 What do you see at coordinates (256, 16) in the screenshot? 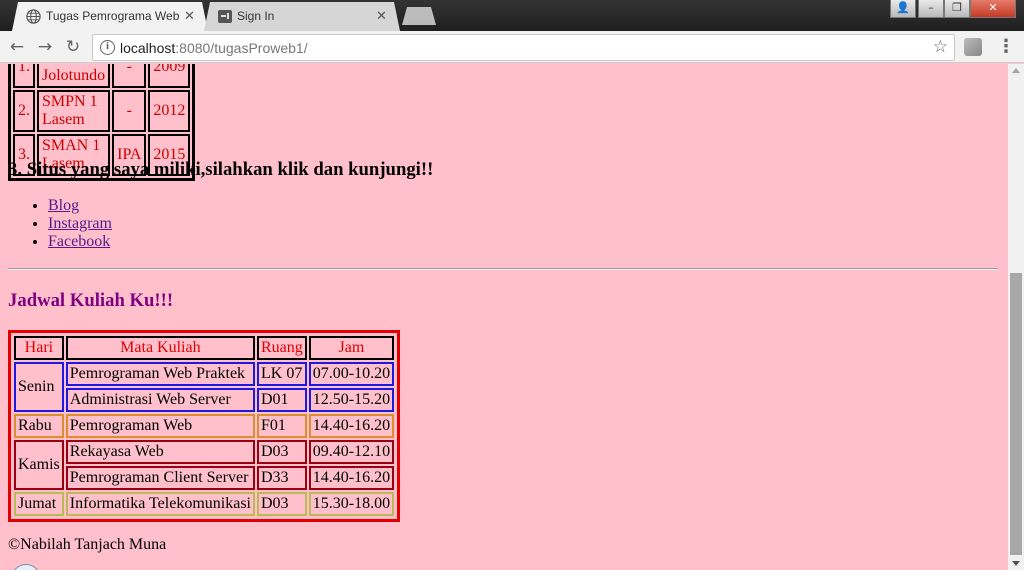
I see `tab-title: Sign In` at bounding box center [256, 16].